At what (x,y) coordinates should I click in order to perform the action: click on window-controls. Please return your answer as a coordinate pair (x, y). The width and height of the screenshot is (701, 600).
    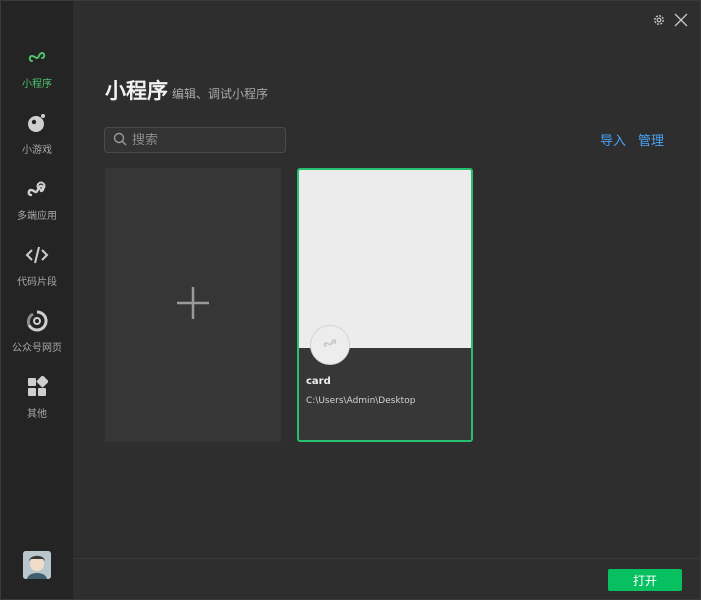
    Looking at the image, I should click on (670, 20).